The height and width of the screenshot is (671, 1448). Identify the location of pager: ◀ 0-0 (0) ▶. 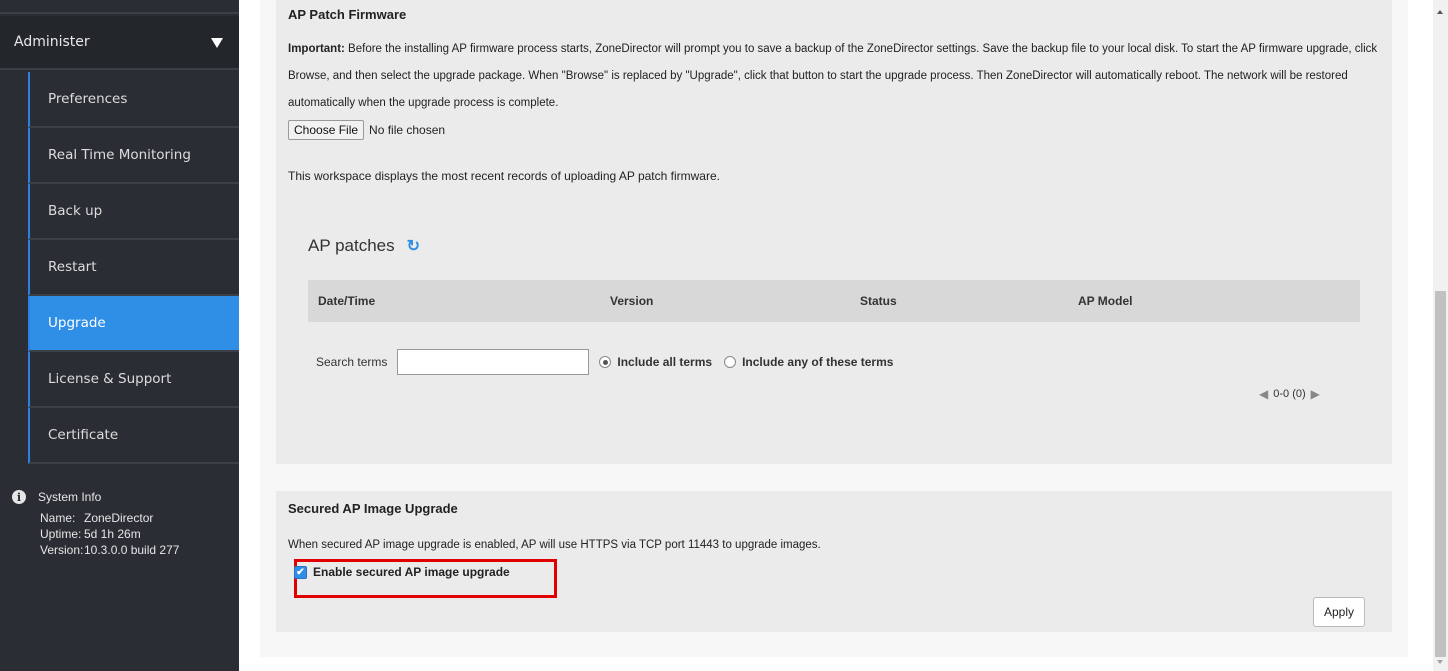
(1289, 394).